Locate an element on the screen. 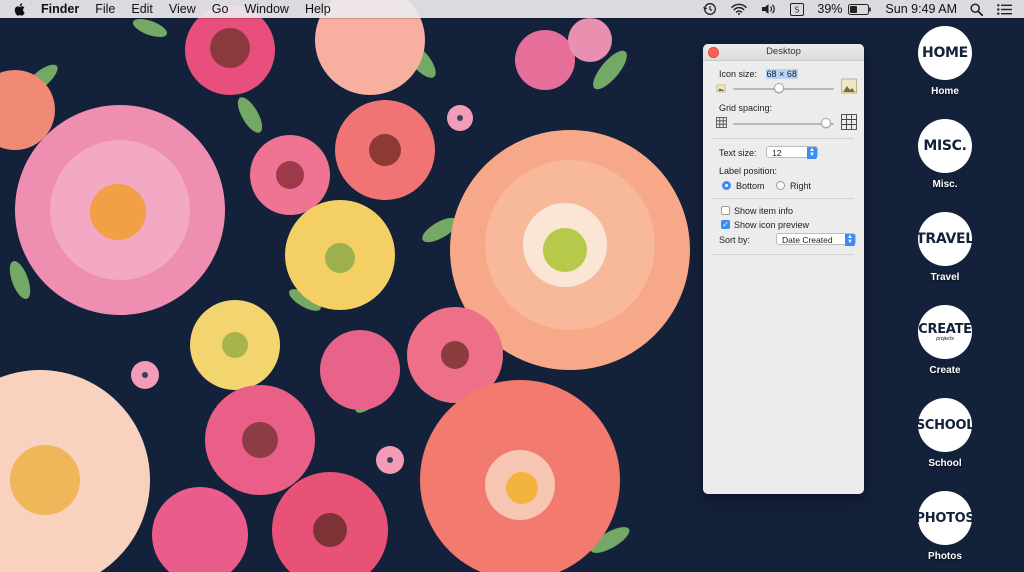  desktop-folder-home: HOME Home is located at coordinates (945, 61).